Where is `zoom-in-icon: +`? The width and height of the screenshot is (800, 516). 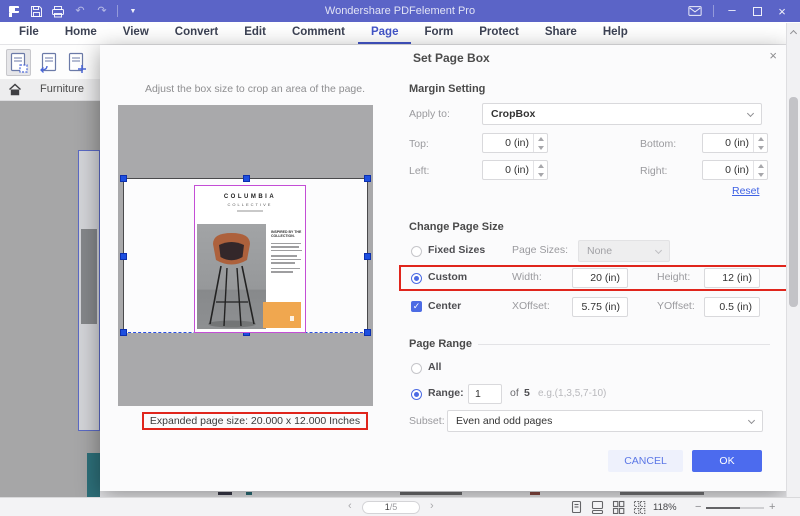
zoom-in-icon: + is located at coordinates (772, 507).